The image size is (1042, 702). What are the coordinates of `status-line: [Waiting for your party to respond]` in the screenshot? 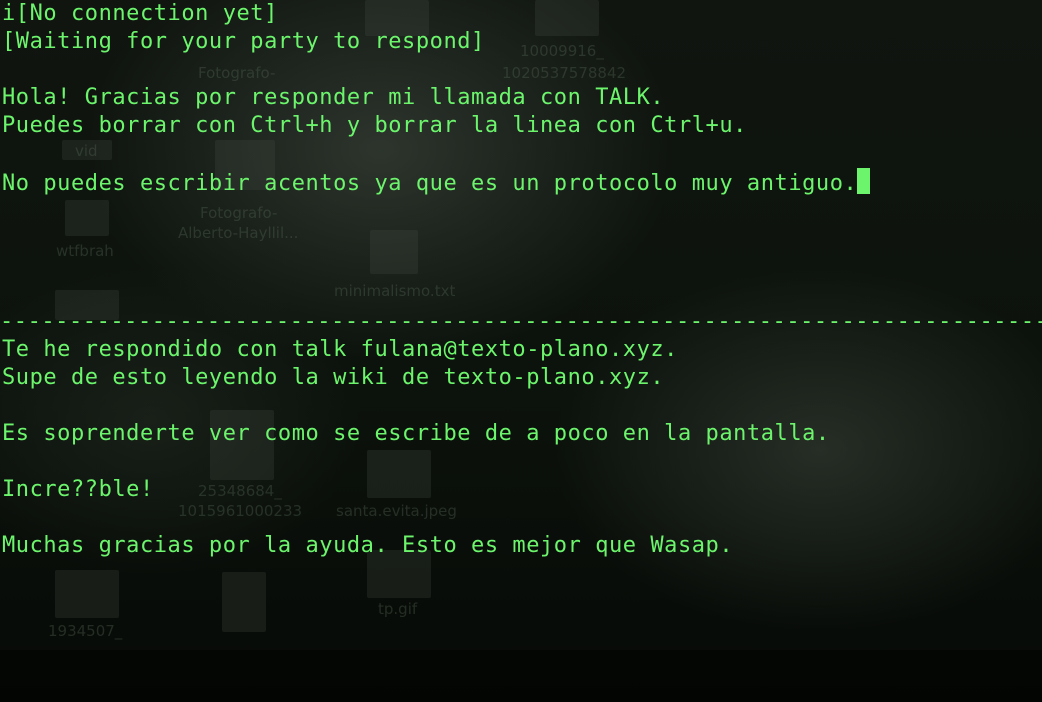 It's located at (243, 41).